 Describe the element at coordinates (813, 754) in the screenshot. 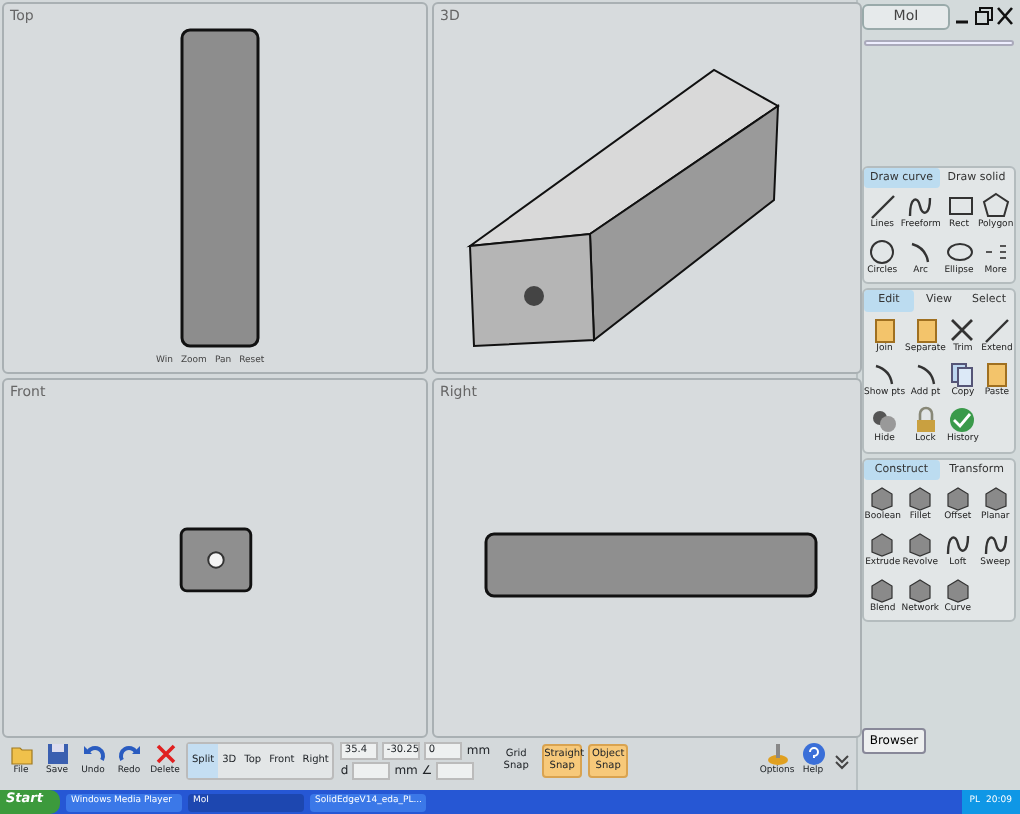

I see `help-icon` at that location.